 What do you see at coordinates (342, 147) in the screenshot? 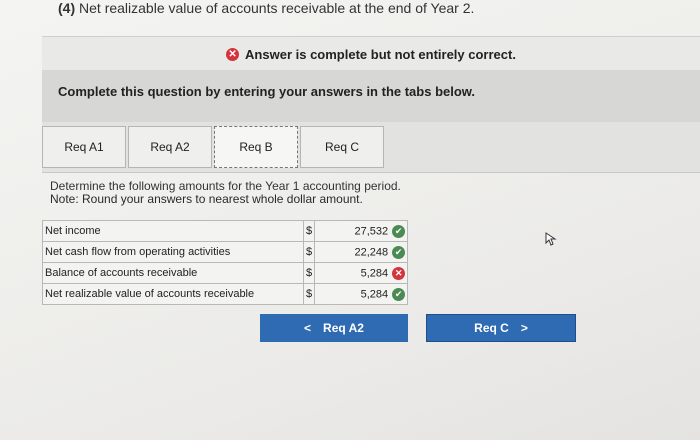
I see `tab-req-c: Req C` at bounding box center [342, 147].